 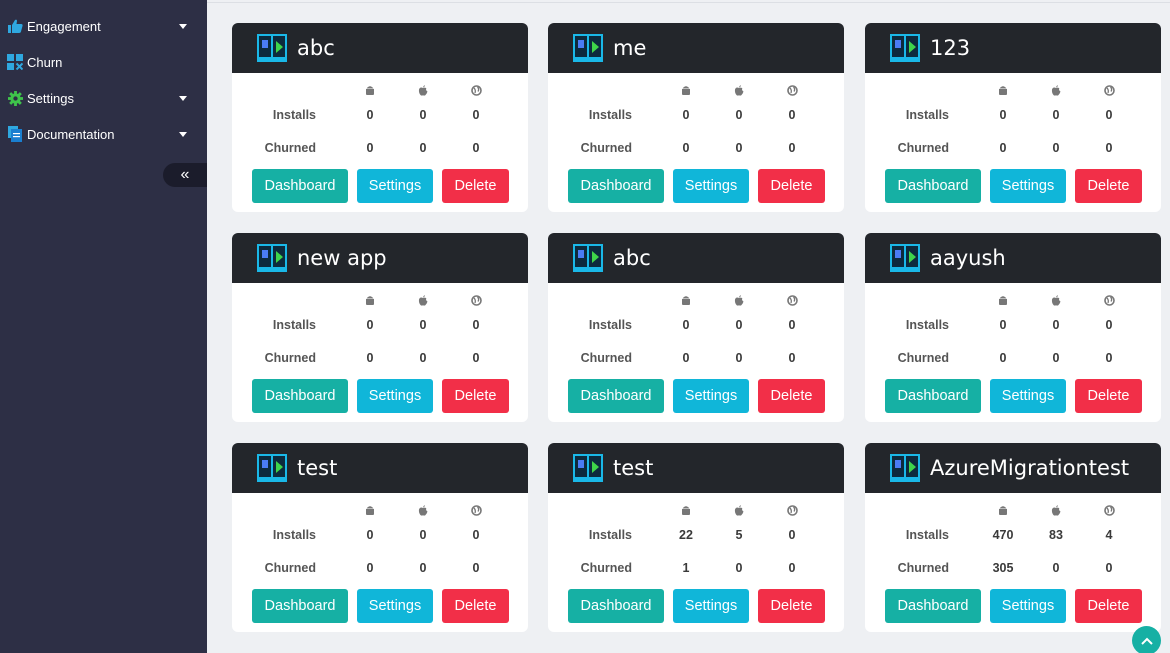 I want to click on app-card-header: test, so click(x=696, y=468).